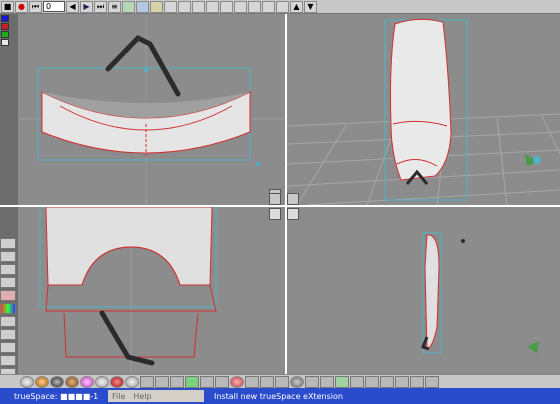  I want to click on viewport-divider-horizontal, so click(280, 206).